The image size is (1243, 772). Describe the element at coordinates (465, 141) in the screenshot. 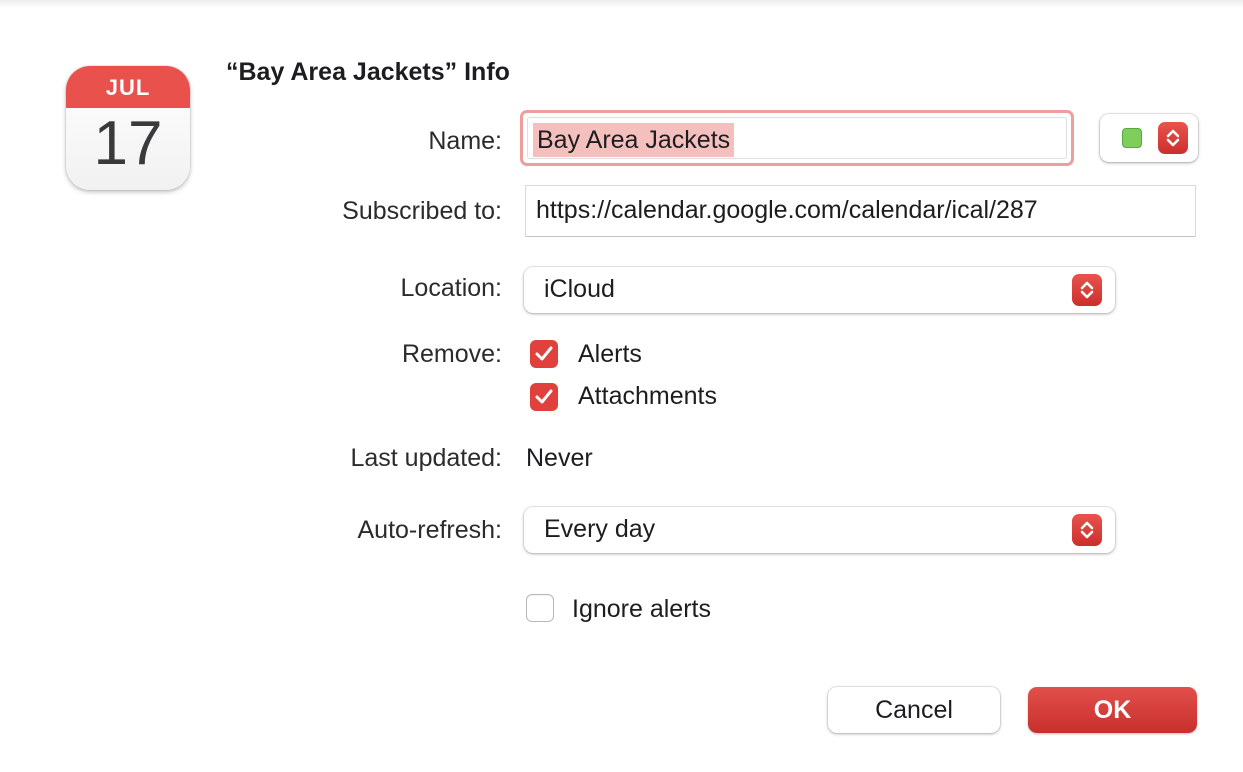

I see `name-label: Name:` at that location.